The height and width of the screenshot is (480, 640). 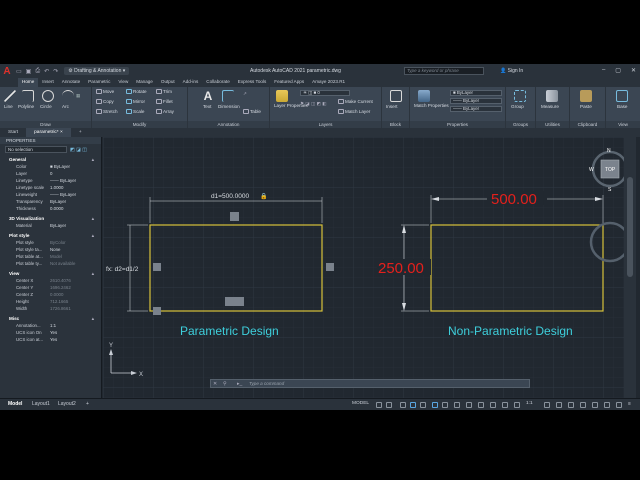 I want to click on tab-manage: Manage, so click(x=144, y=82).